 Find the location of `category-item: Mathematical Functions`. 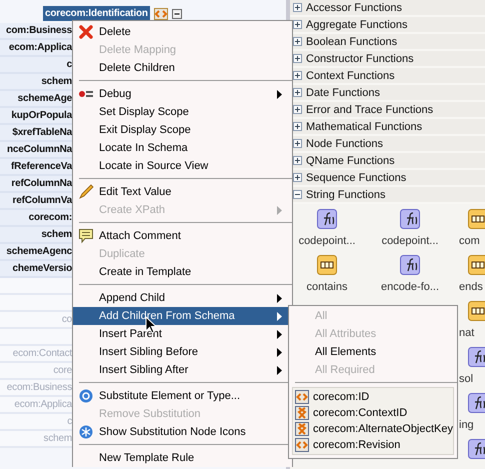

category-item: Mathematical Functions is located at coordinates (364, 126).